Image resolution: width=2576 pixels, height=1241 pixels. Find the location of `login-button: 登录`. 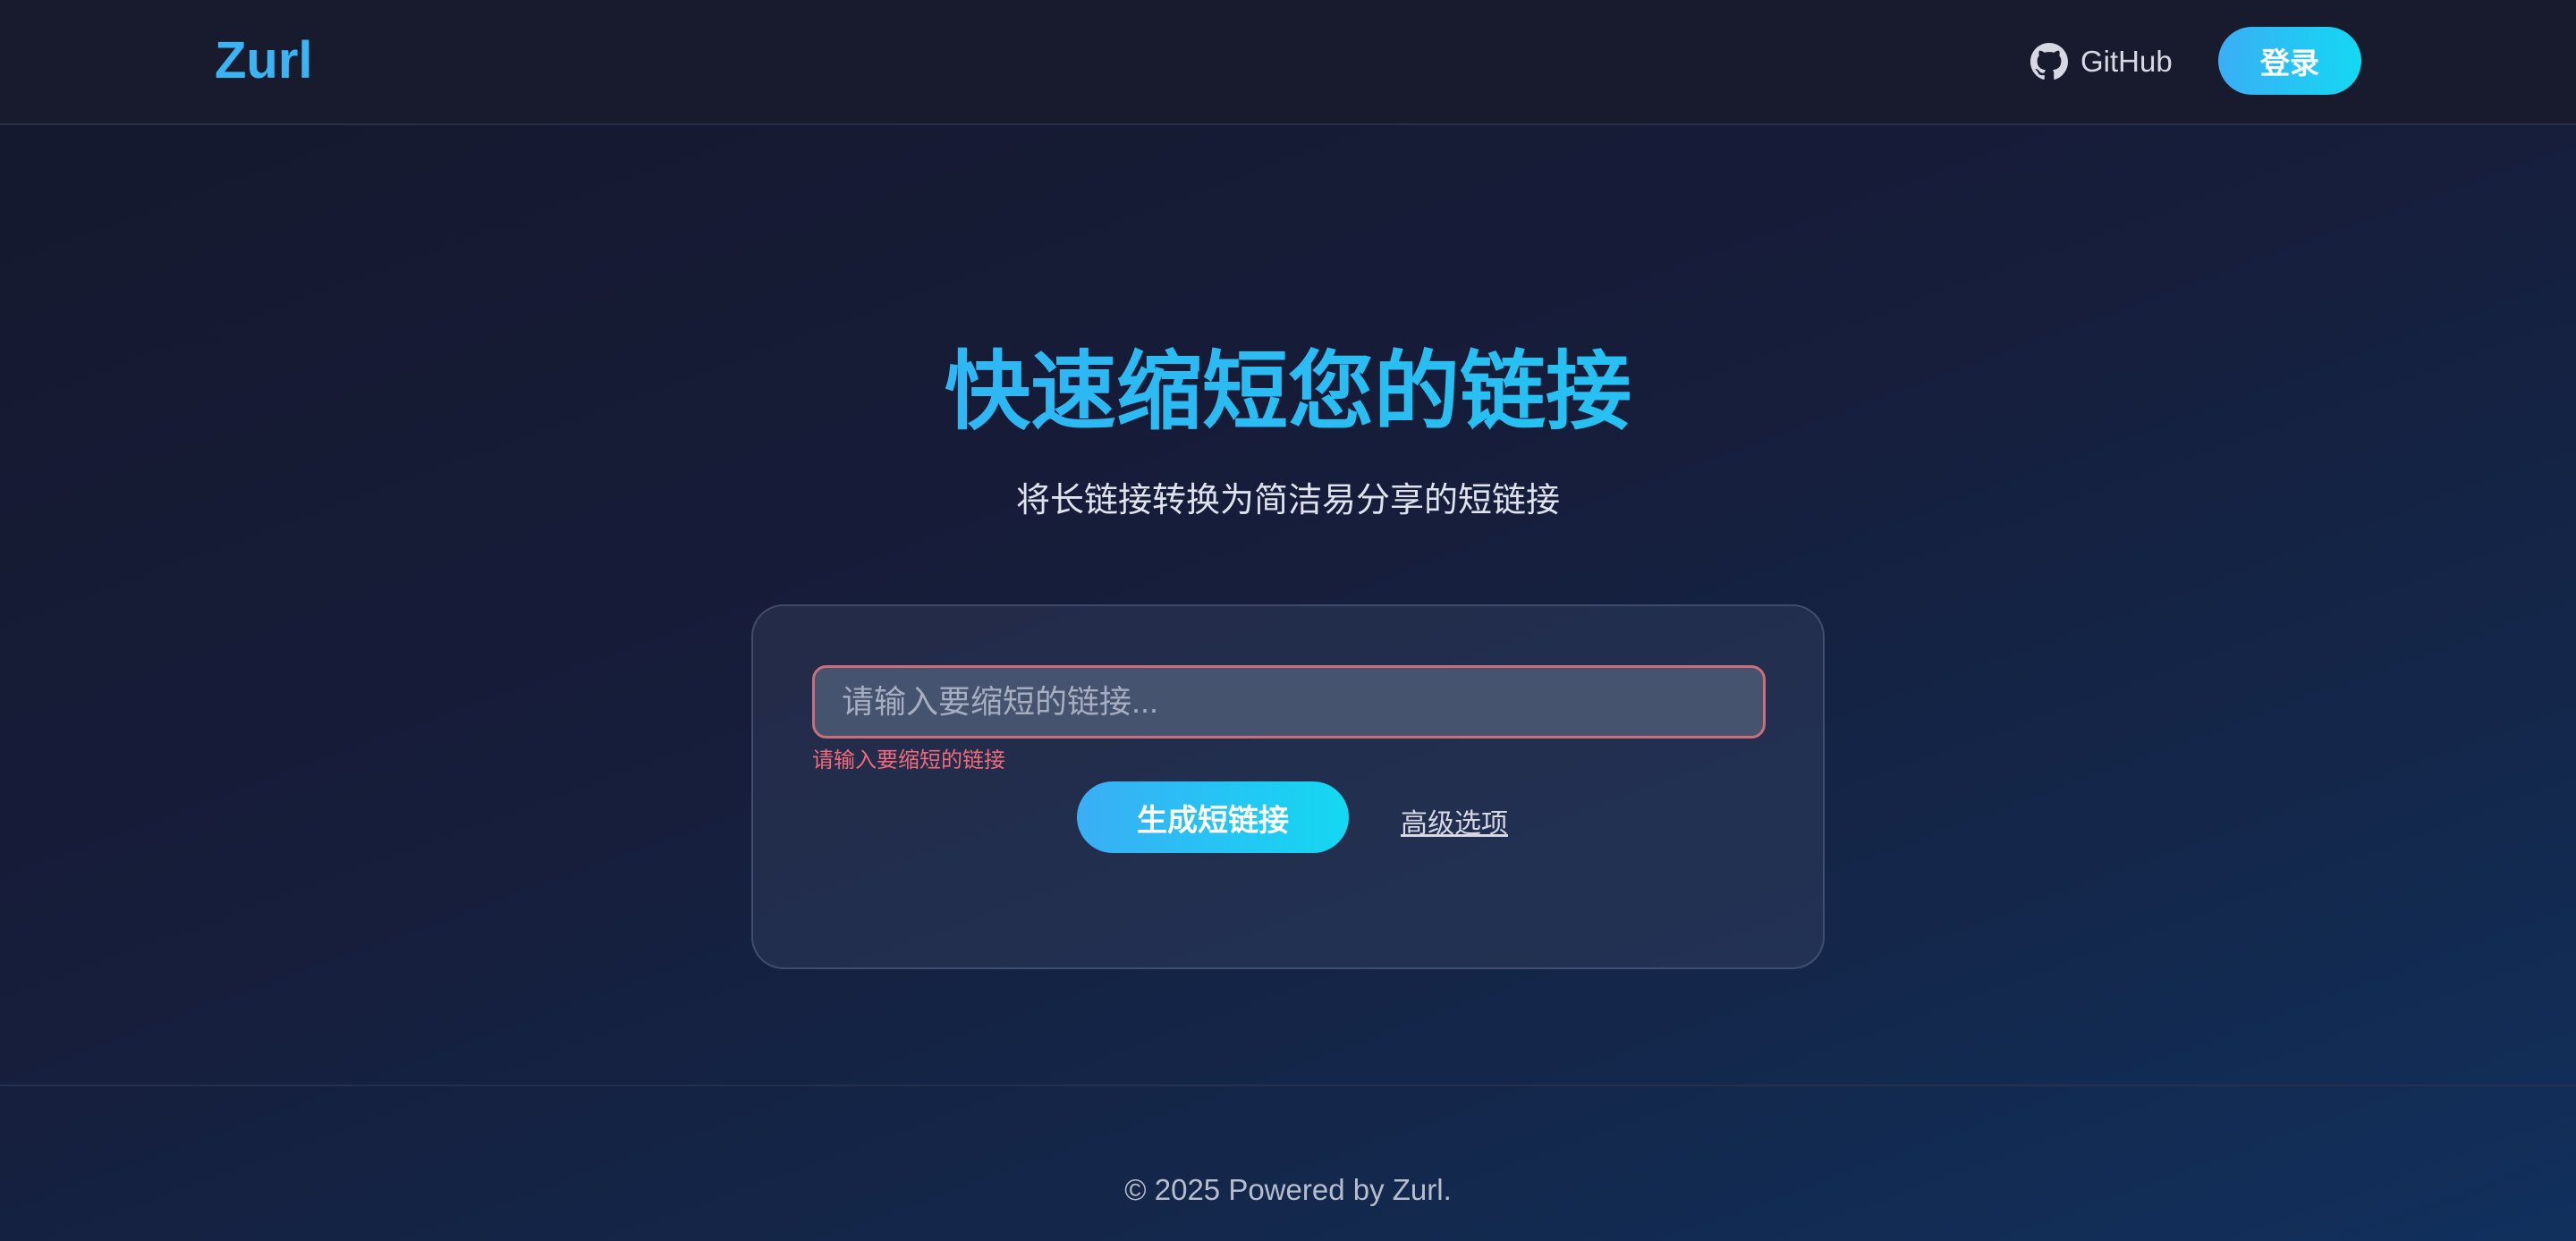

login-button: 登录 is located at coordinates (2289, 61).